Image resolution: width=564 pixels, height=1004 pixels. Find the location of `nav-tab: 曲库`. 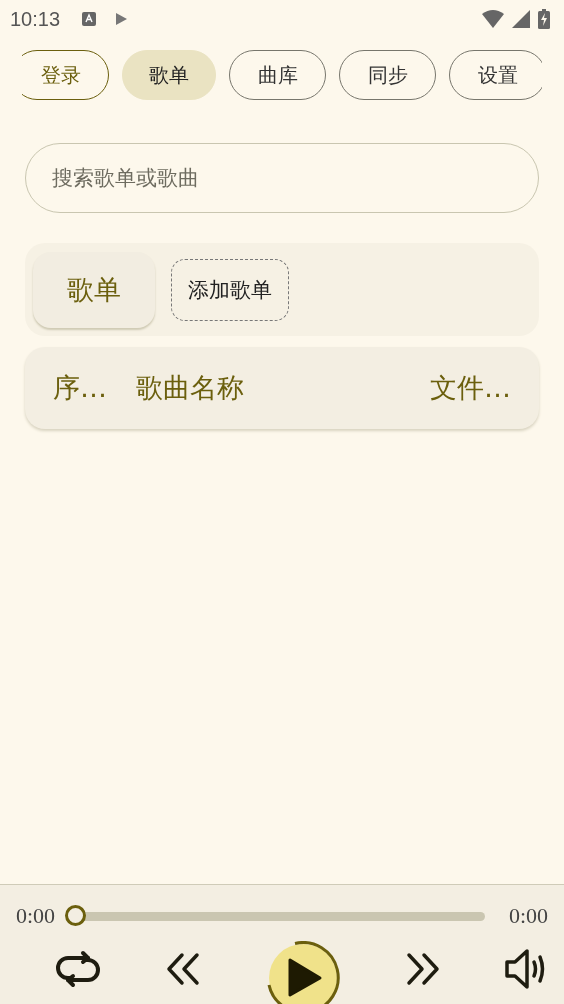

nav-tab: 曲库 is located at coordinates (277, 75).